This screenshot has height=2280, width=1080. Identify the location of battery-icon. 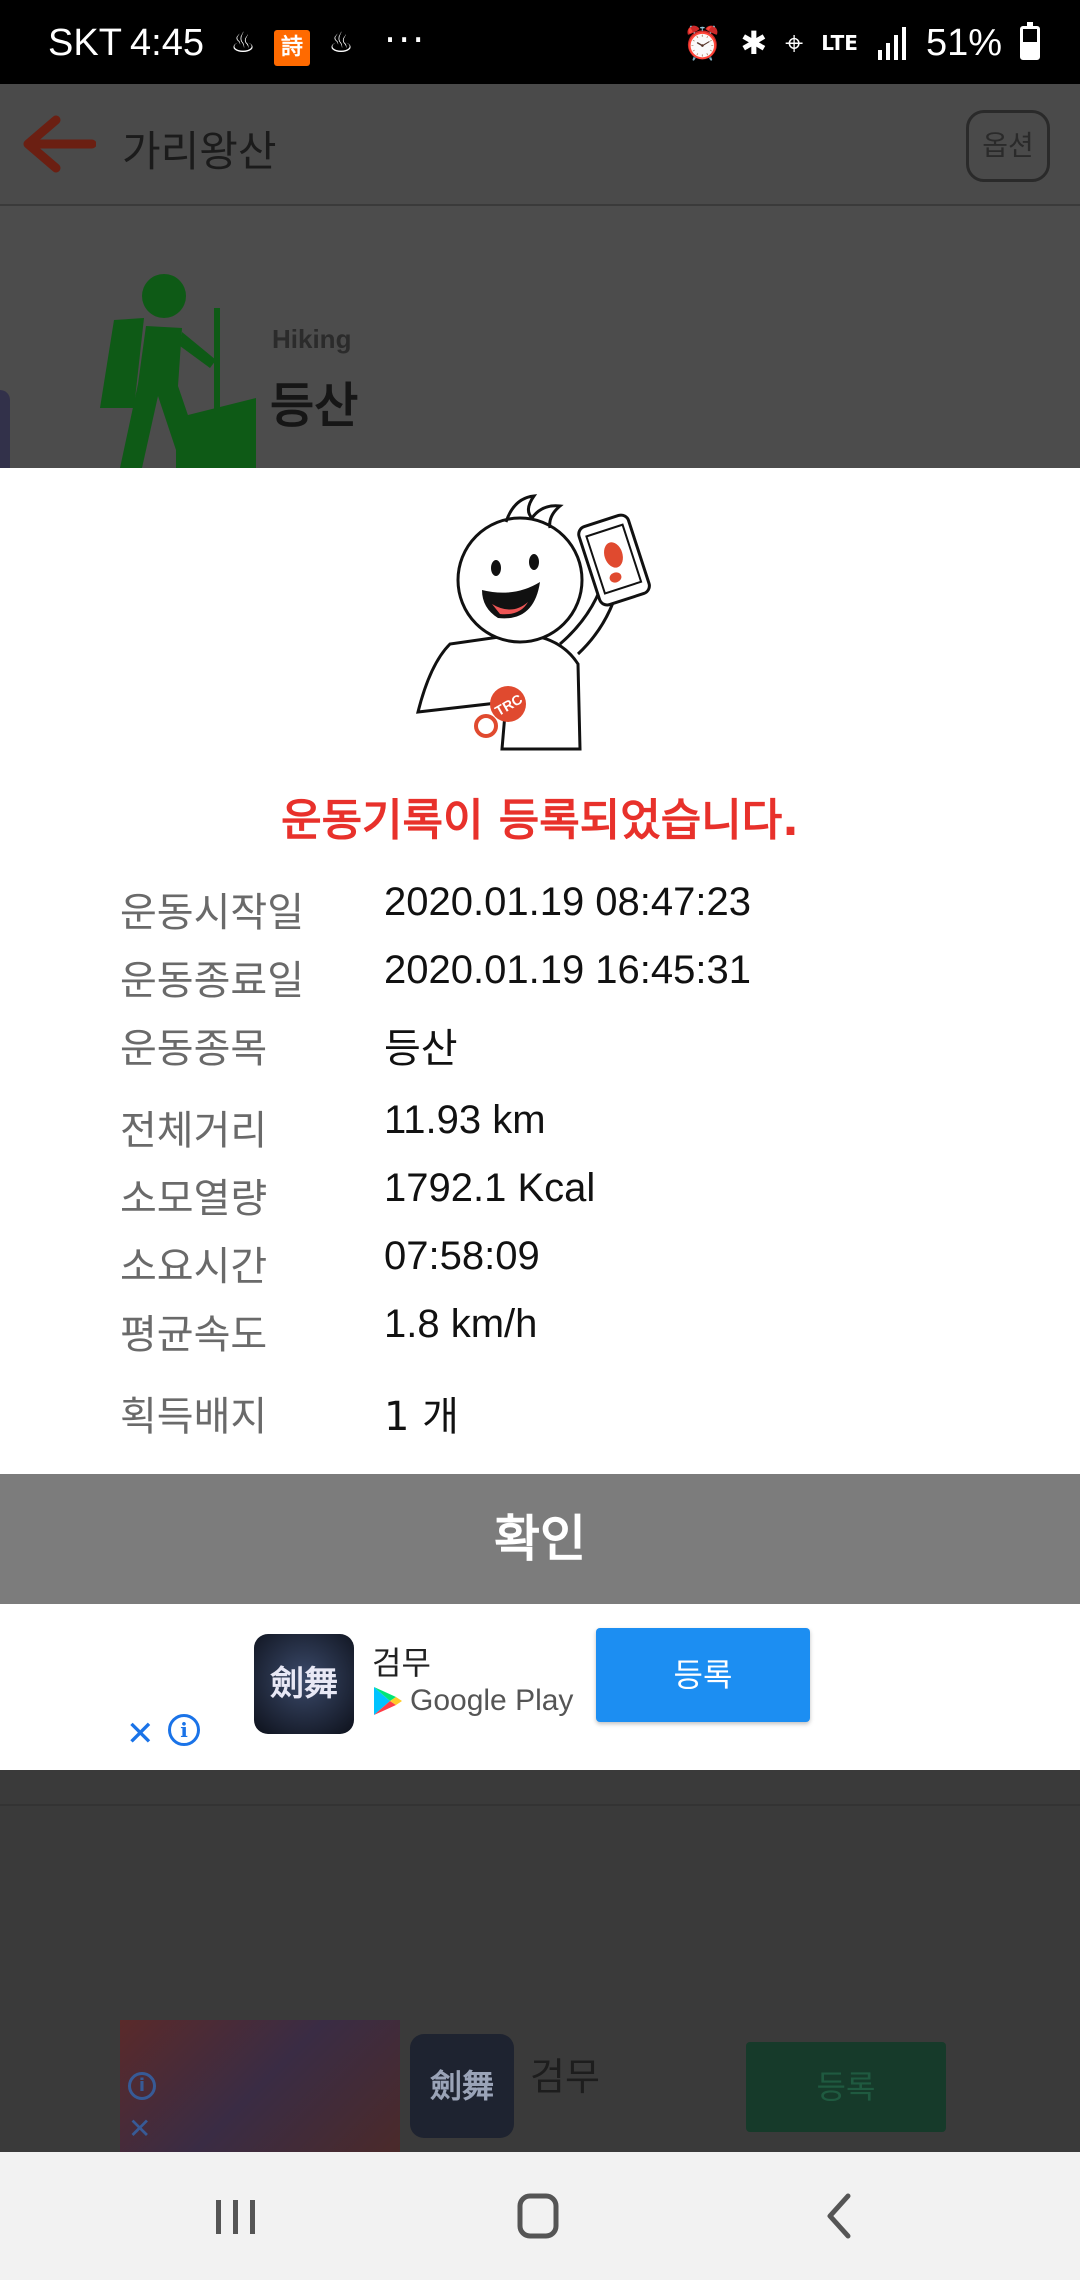
(1030, 41).